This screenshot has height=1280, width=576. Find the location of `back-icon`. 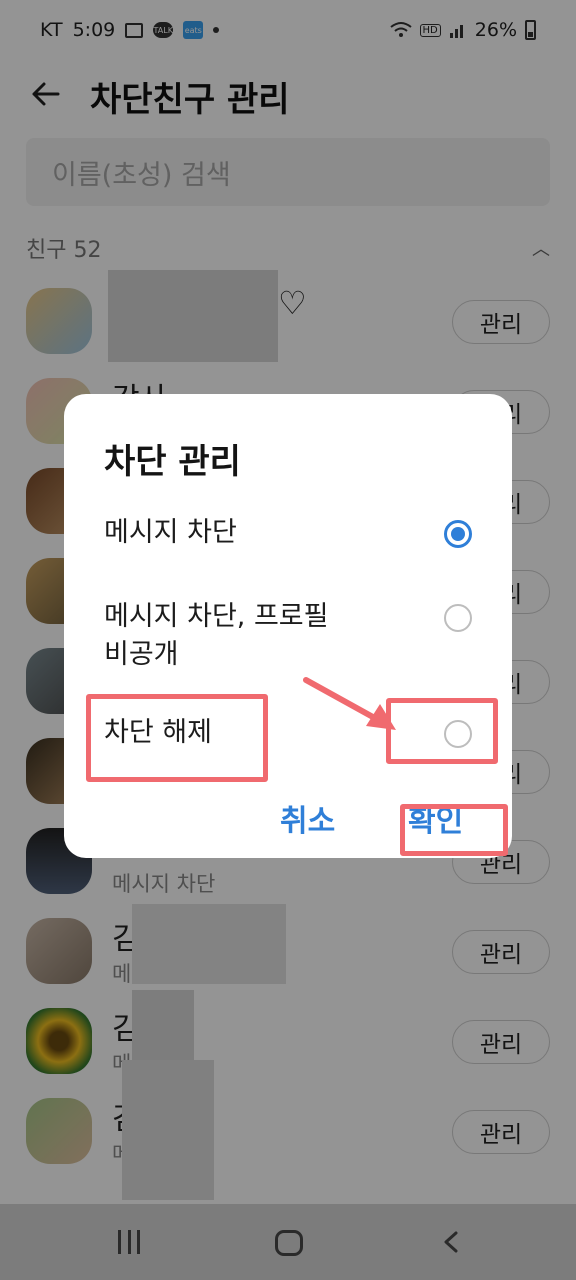

back-icon is located at coordinates (452, 1242).